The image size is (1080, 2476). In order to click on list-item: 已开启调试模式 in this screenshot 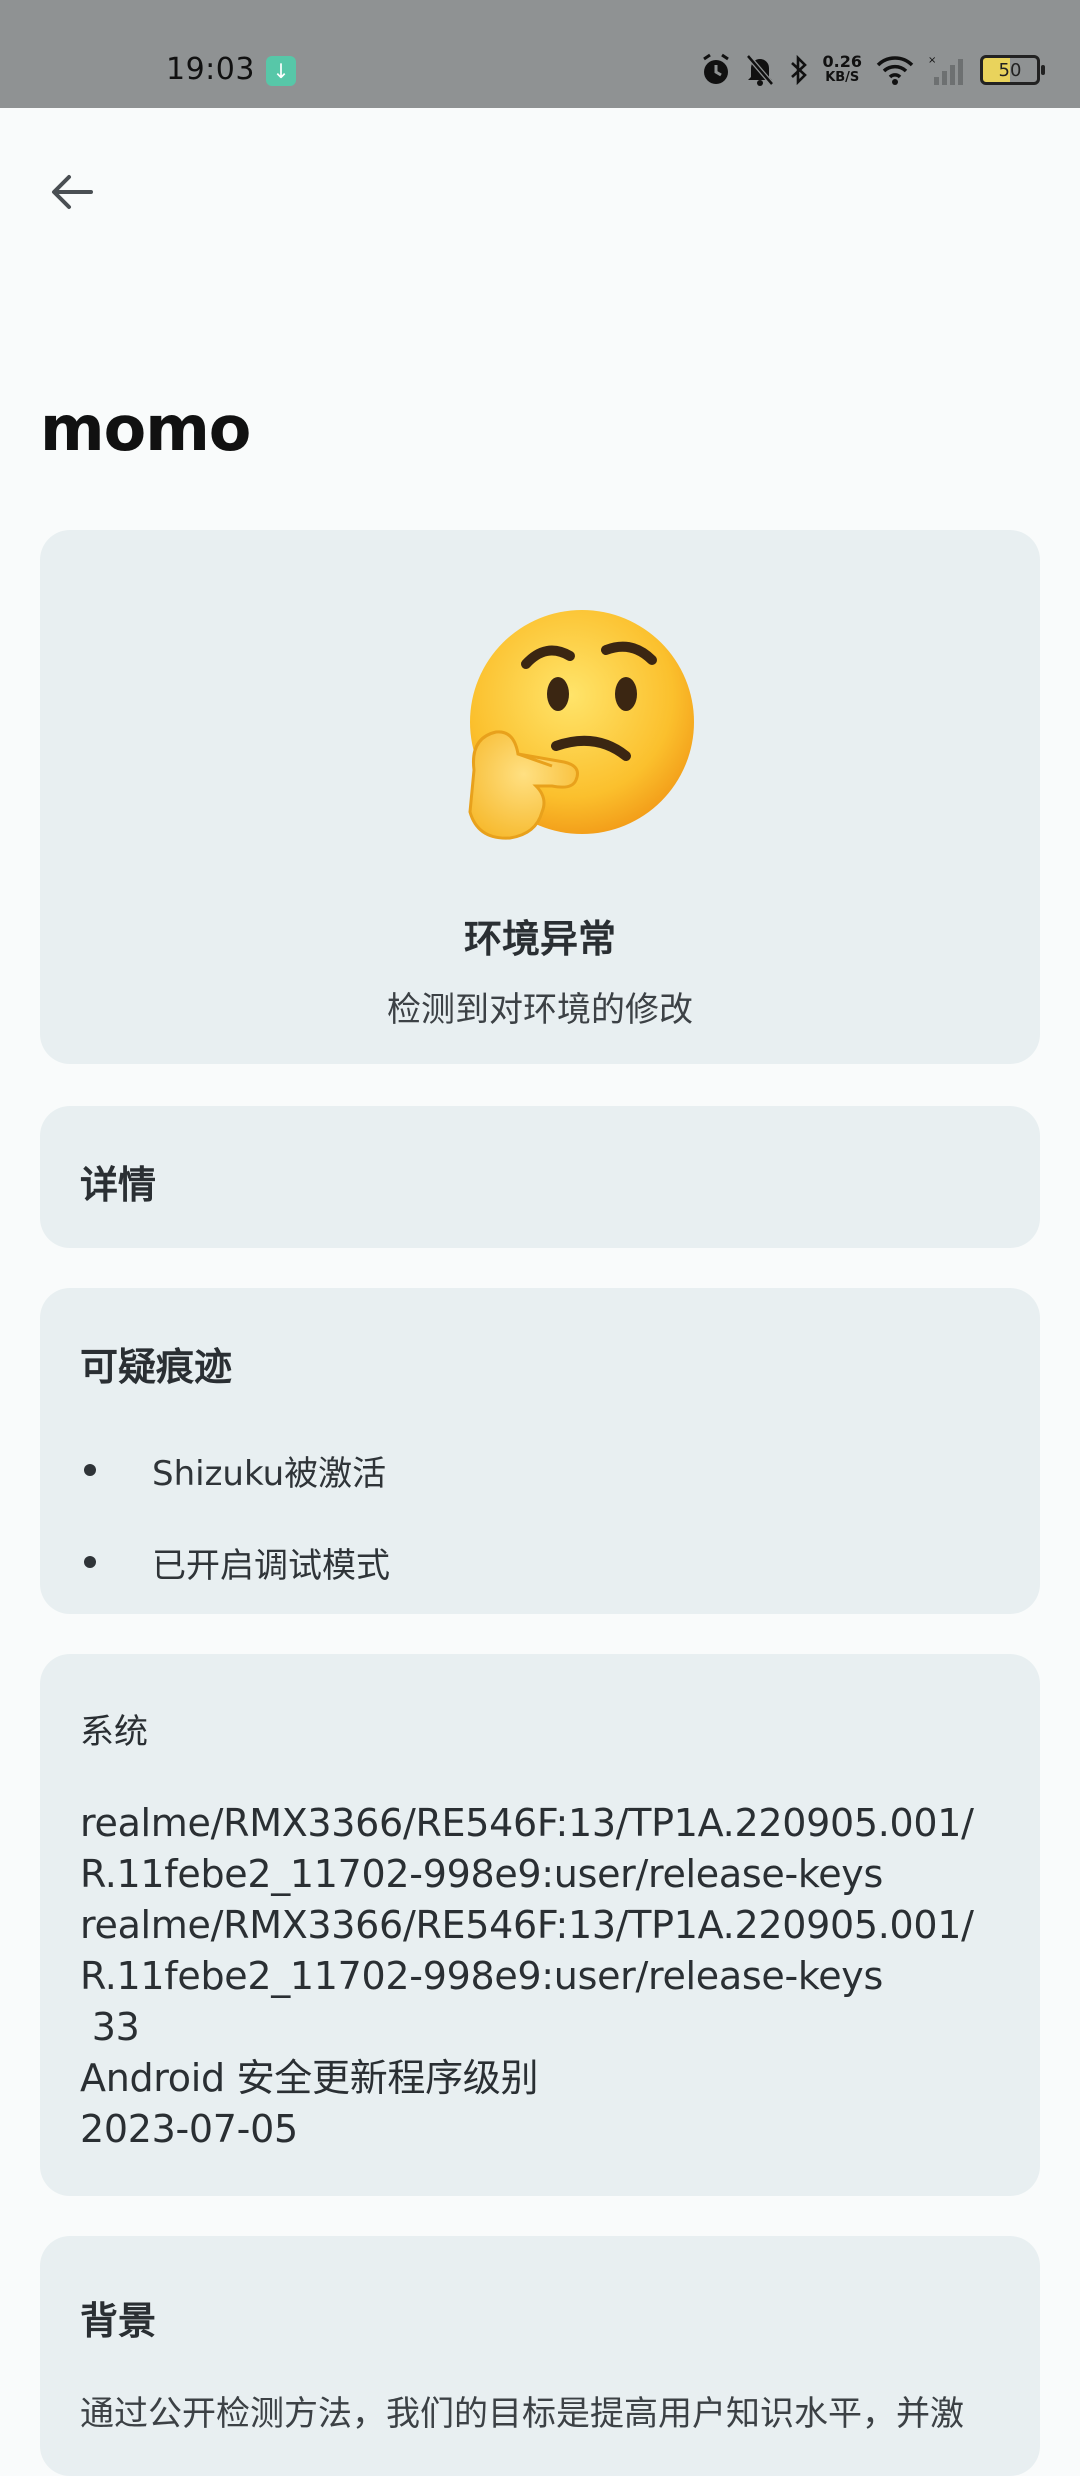, I will do `click(540, 1562)`.